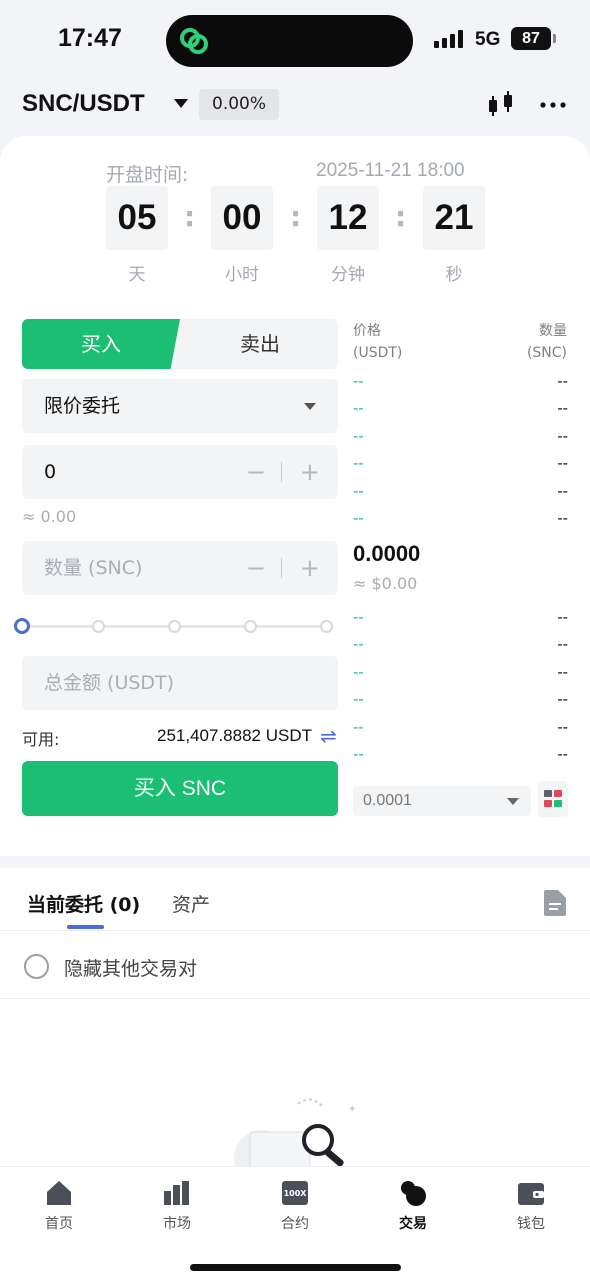 This screenshot has width=590, height=1280. Describe the element at coordinates (49, 516) in the screenshot. I see `price-approx: ≈ 0.00` at that location.